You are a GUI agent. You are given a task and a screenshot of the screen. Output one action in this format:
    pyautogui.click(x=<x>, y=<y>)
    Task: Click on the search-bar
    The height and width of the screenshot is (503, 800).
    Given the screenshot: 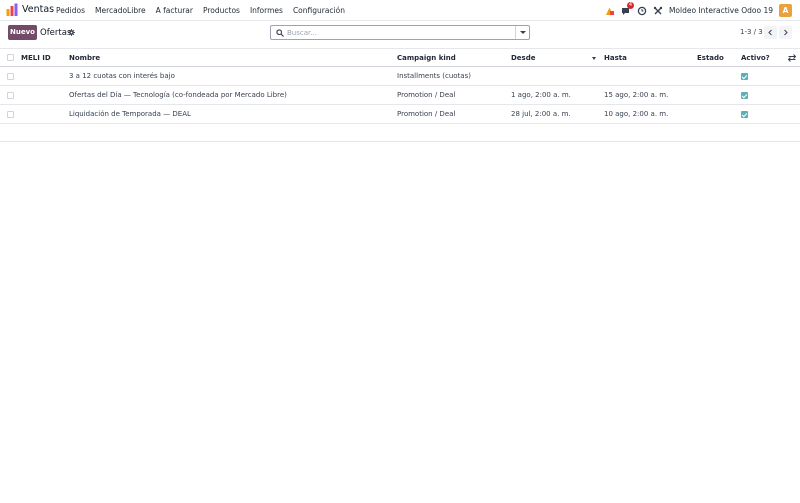 What is the action you would take?
    pyautogui.click(x=400, y=32)
    